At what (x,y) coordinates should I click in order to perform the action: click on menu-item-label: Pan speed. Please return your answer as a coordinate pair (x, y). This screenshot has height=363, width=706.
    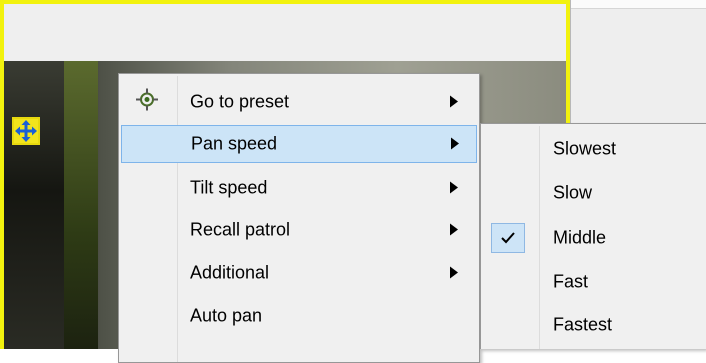
    Looking at the image, I should click on (234, 143).